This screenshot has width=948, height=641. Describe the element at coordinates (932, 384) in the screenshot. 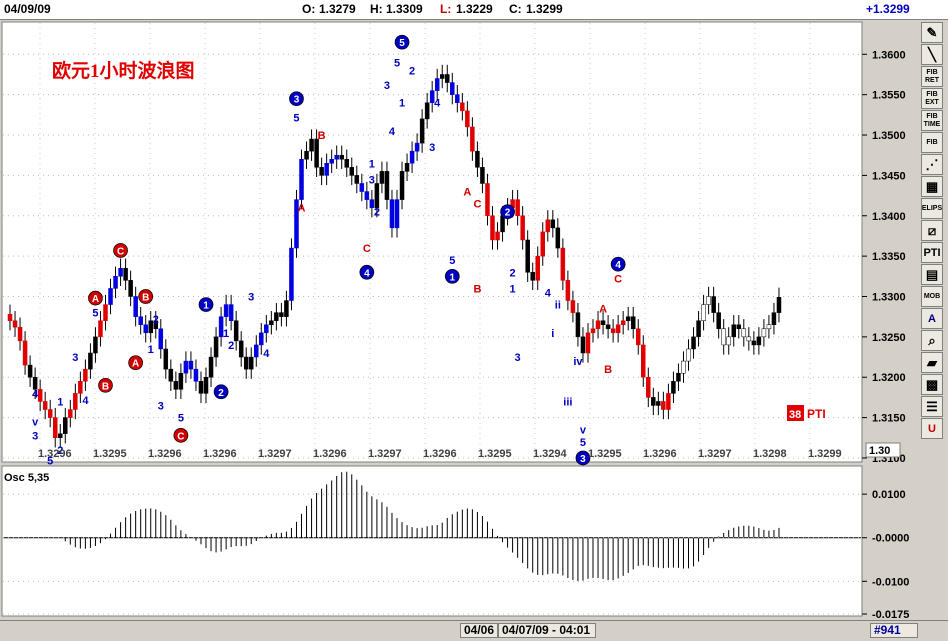

I see `pattern-button: ▩` at that location.